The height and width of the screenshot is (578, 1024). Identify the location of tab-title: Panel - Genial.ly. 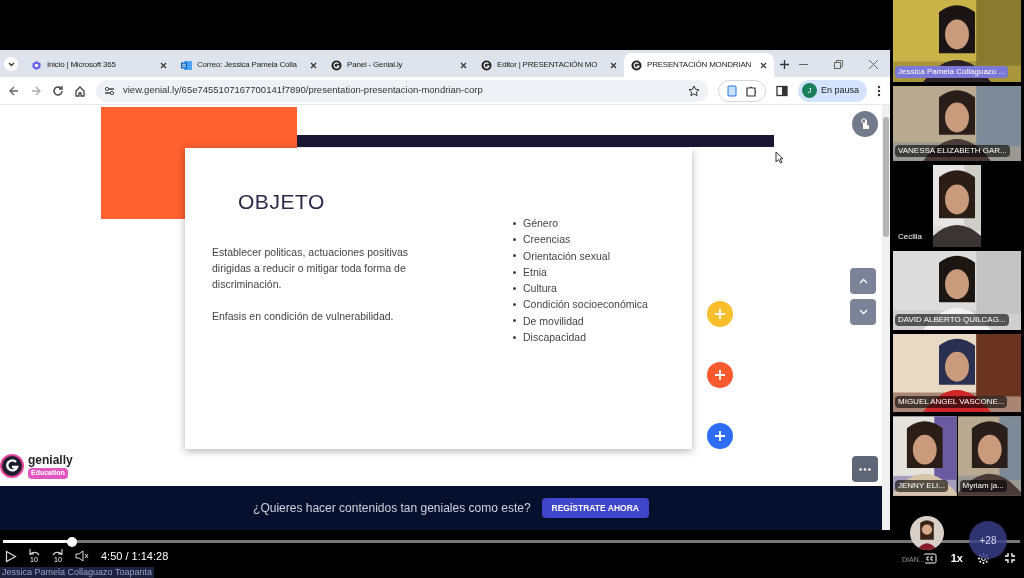
(375, 65).